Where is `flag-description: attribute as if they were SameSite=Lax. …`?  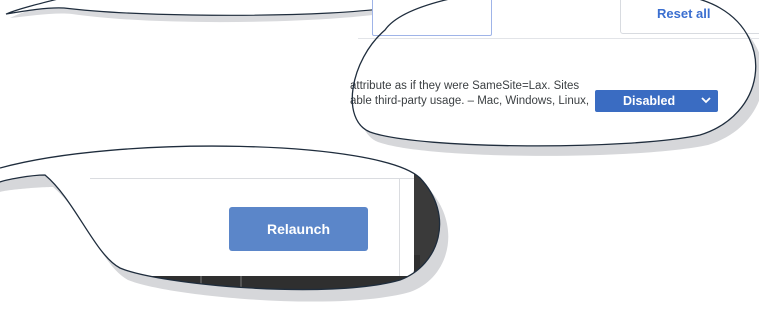
flag-description: attribute as if they were SameSite=Lax. … is located at coordinates (470, 94).